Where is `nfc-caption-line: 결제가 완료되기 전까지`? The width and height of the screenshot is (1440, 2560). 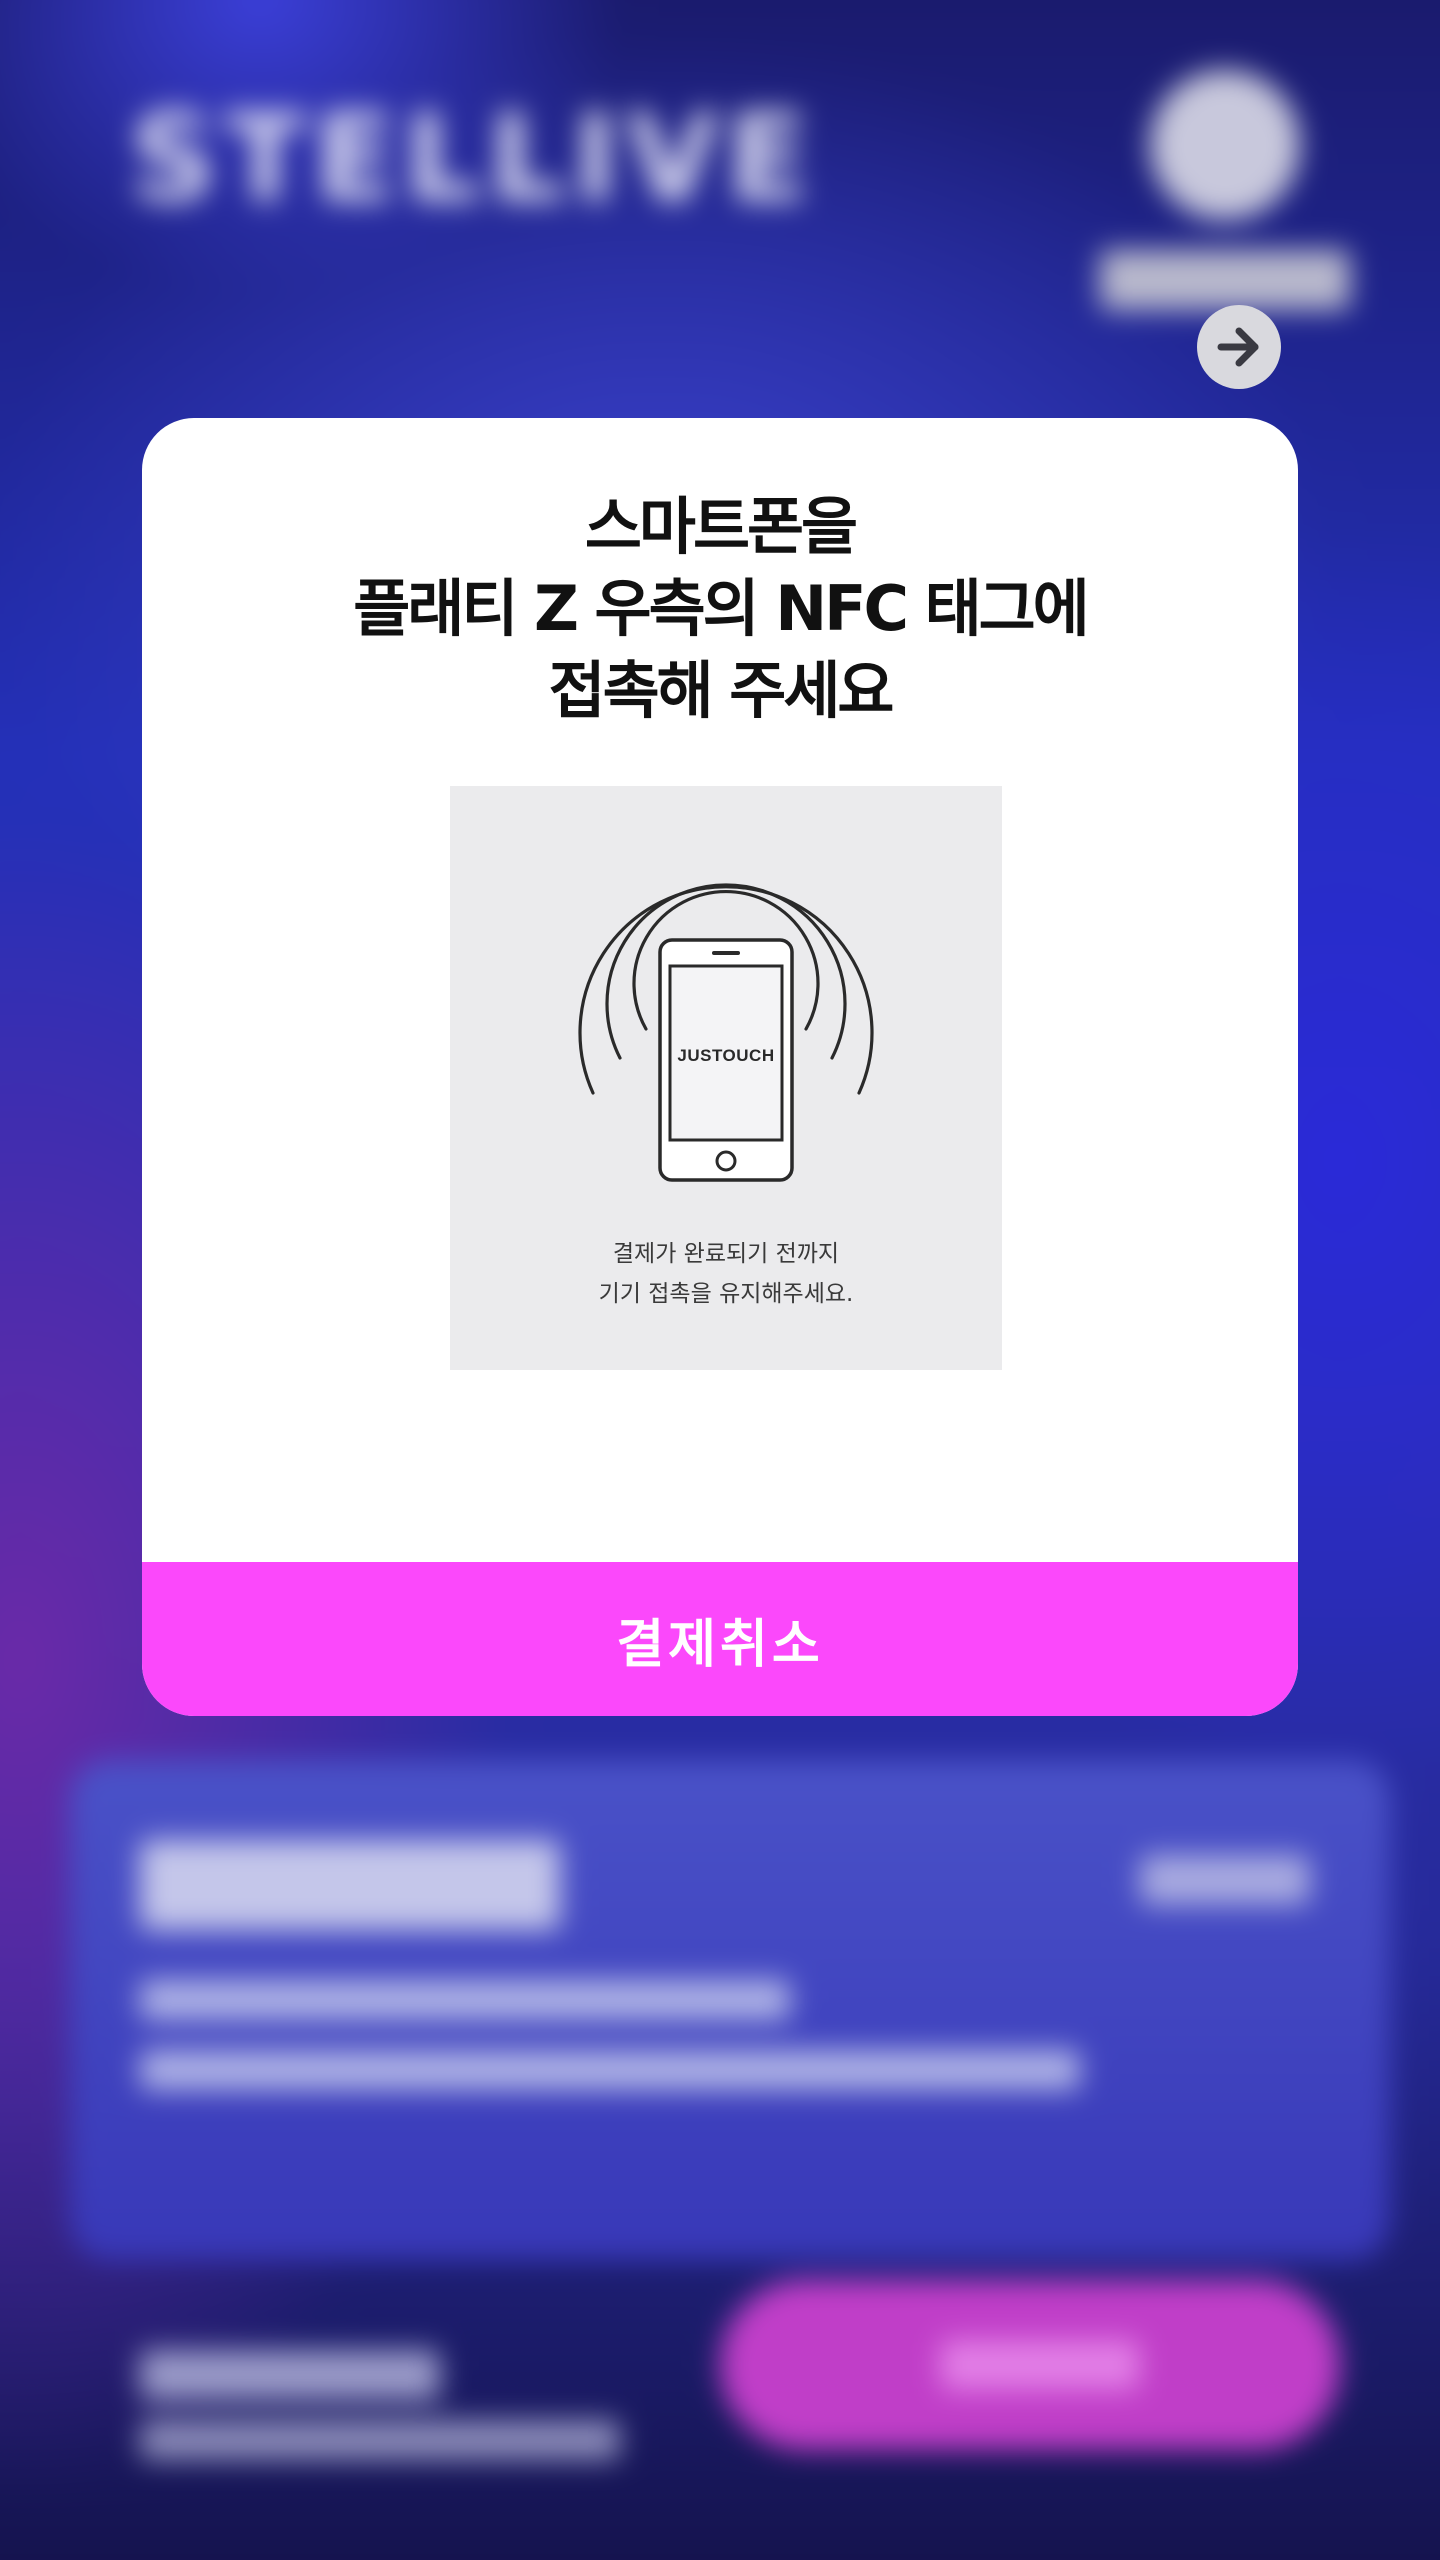
nfc-caption-line: 결제가 완료되기 전까지 is located at coordinates (726, 1254).